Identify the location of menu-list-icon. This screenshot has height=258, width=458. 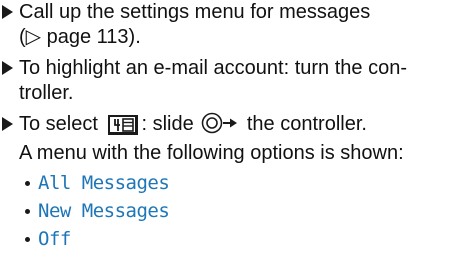
(122, 125).